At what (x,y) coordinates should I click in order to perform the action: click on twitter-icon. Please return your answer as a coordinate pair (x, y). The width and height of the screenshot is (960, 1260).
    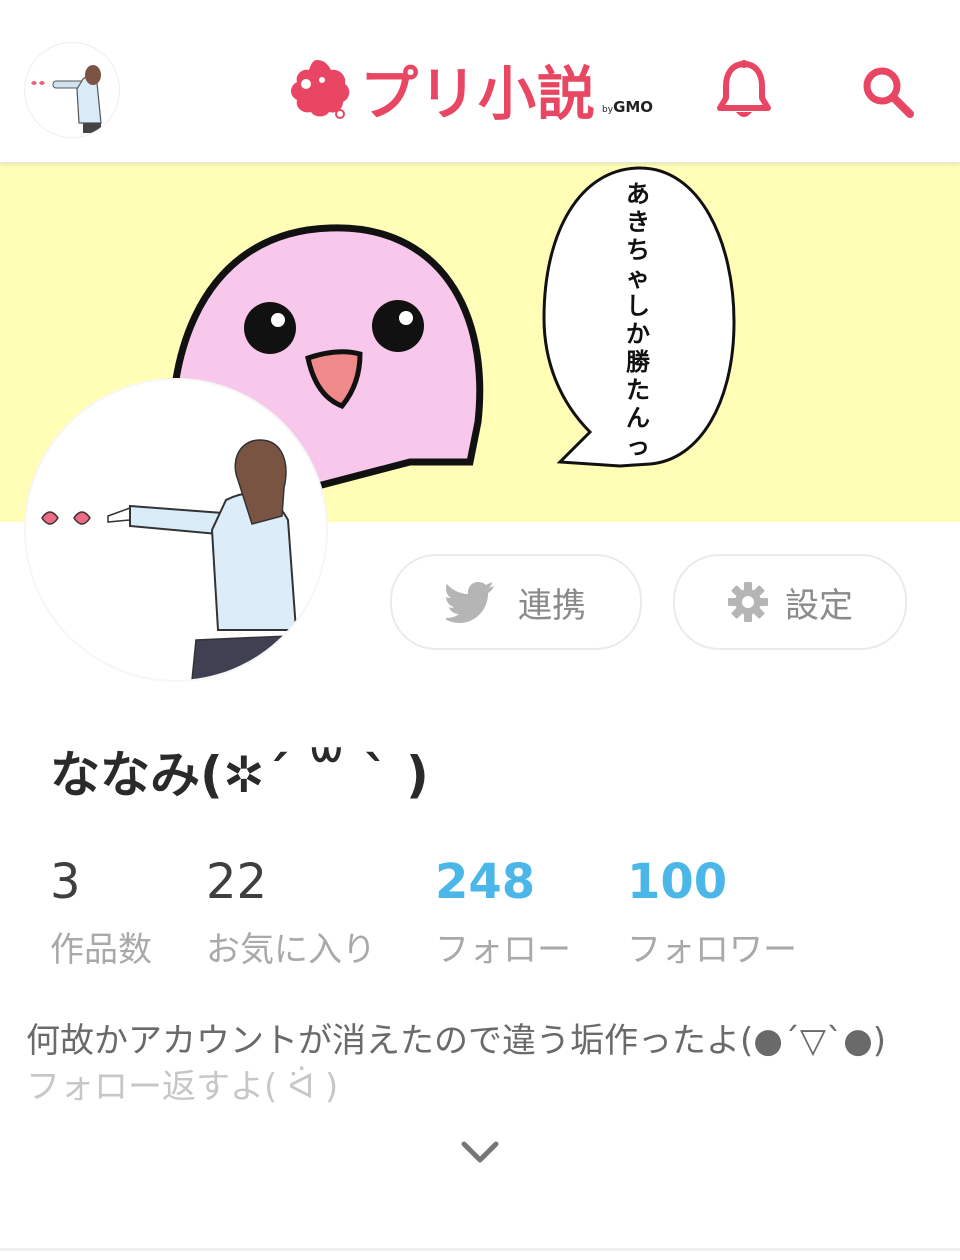
    Looking at the image, I should click on (470, 602).